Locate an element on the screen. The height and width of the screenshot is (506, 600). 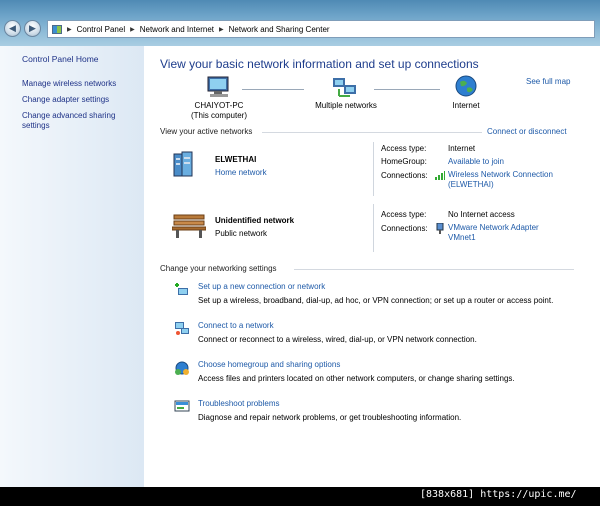
wifi-signal-icon is located at coordinates (440, 175).